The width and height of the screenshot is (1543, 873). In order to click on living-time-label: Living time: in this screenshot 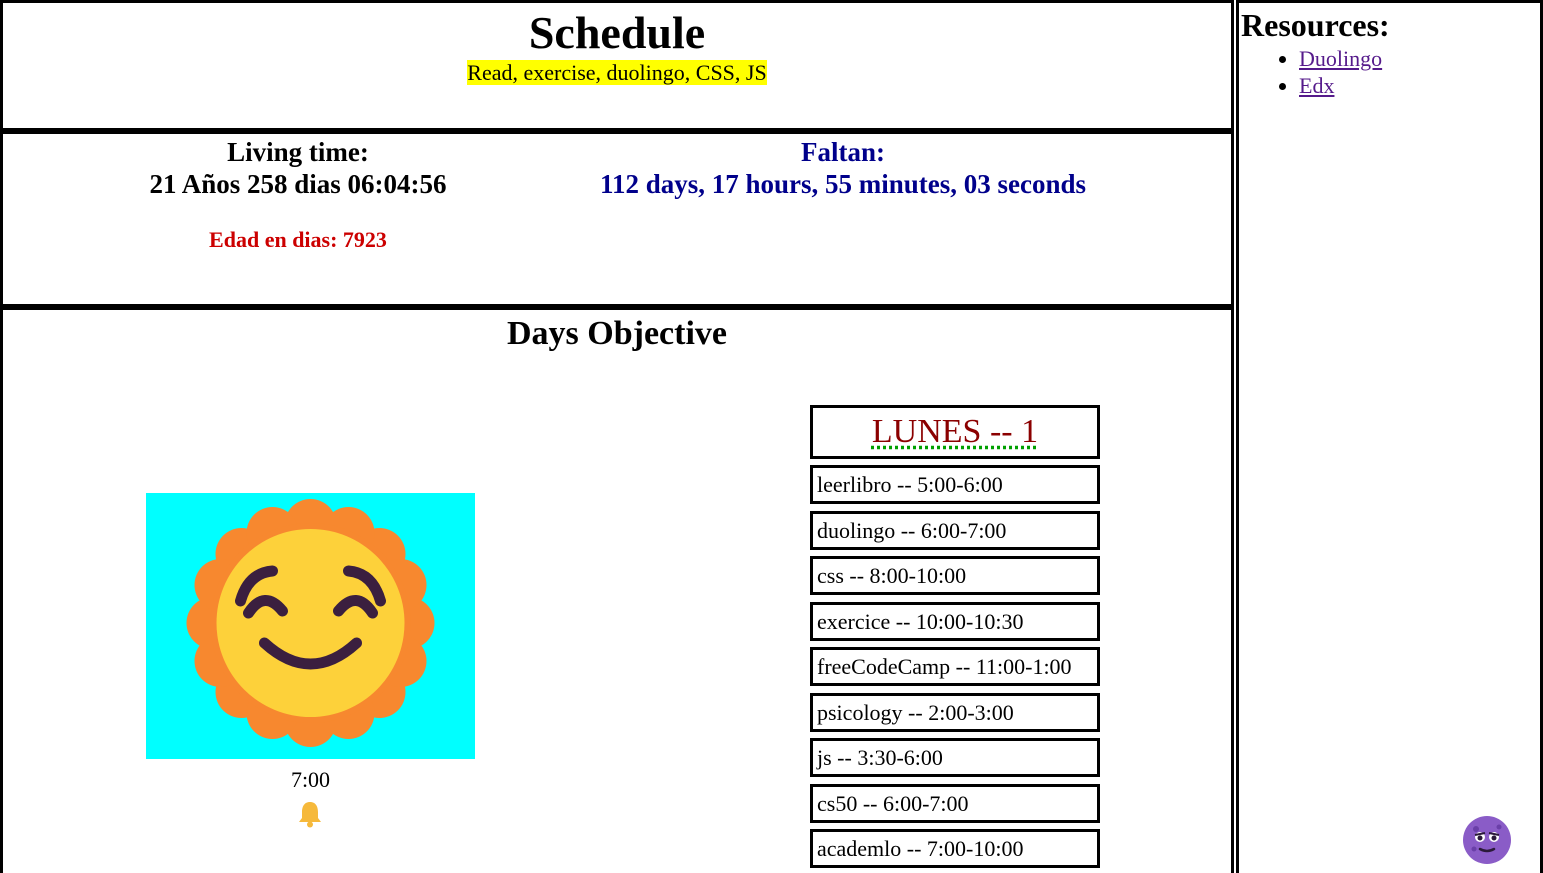, I will do `click(298, 152)`.